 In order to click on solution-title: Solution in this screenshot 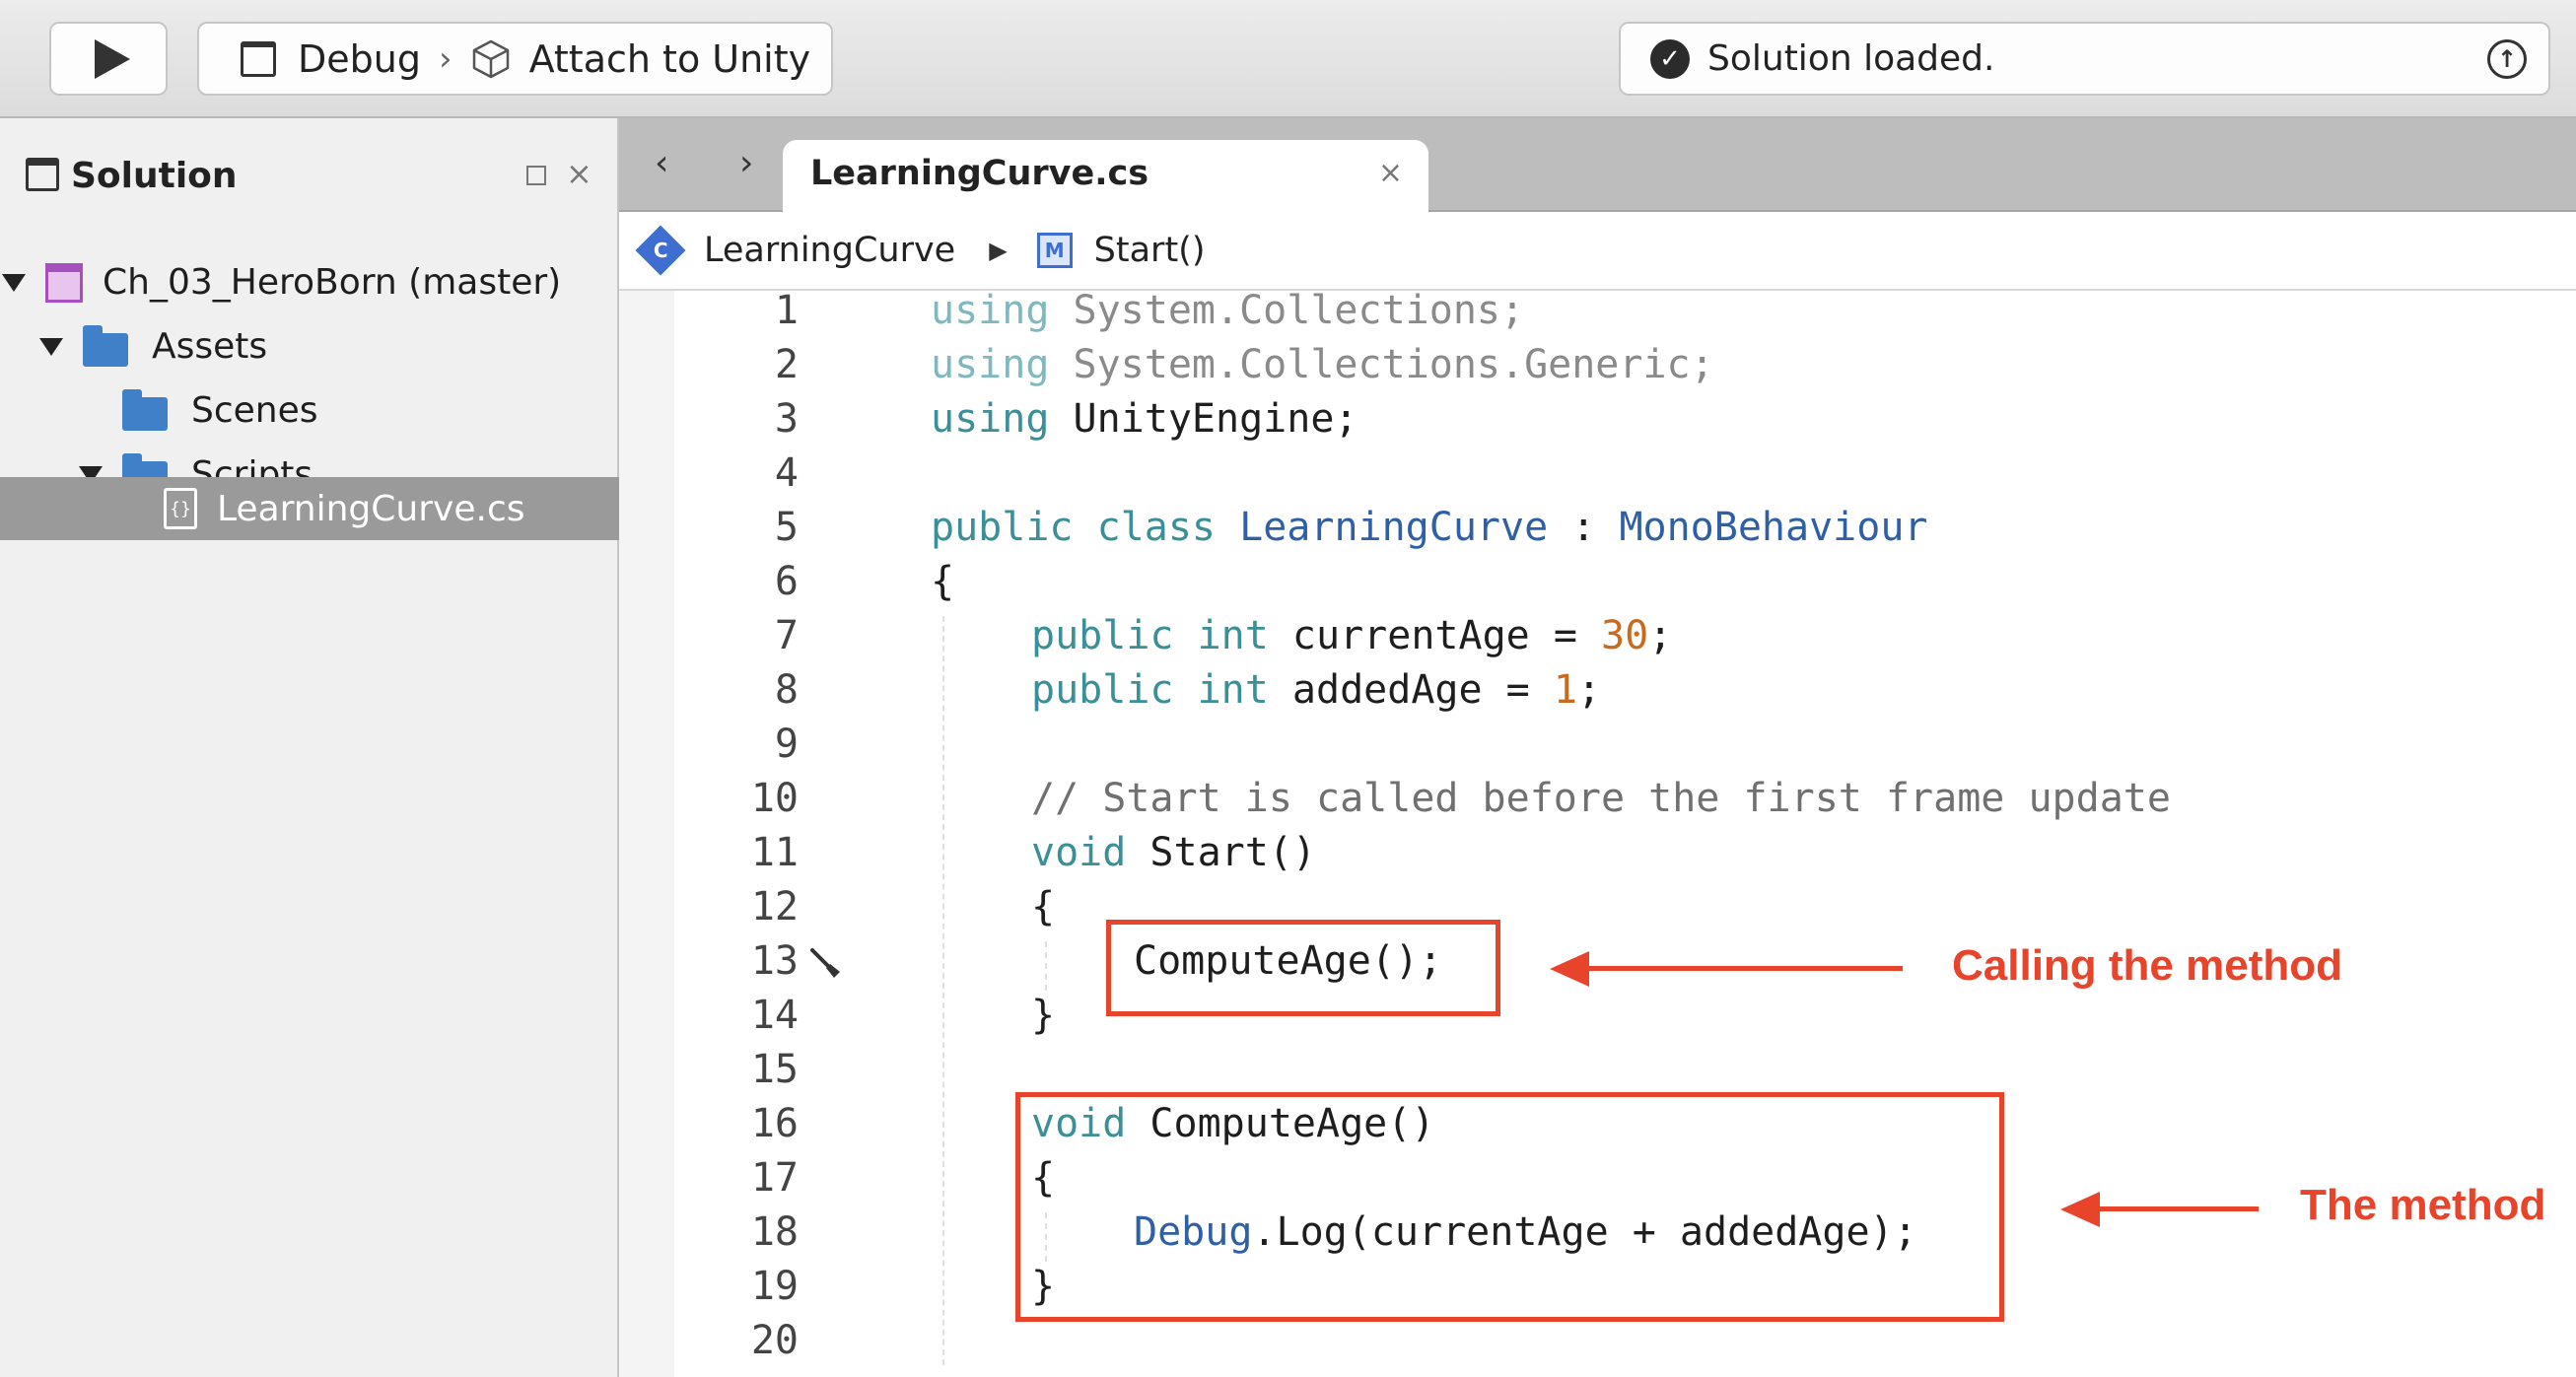, I will do `click(154, 176)`.